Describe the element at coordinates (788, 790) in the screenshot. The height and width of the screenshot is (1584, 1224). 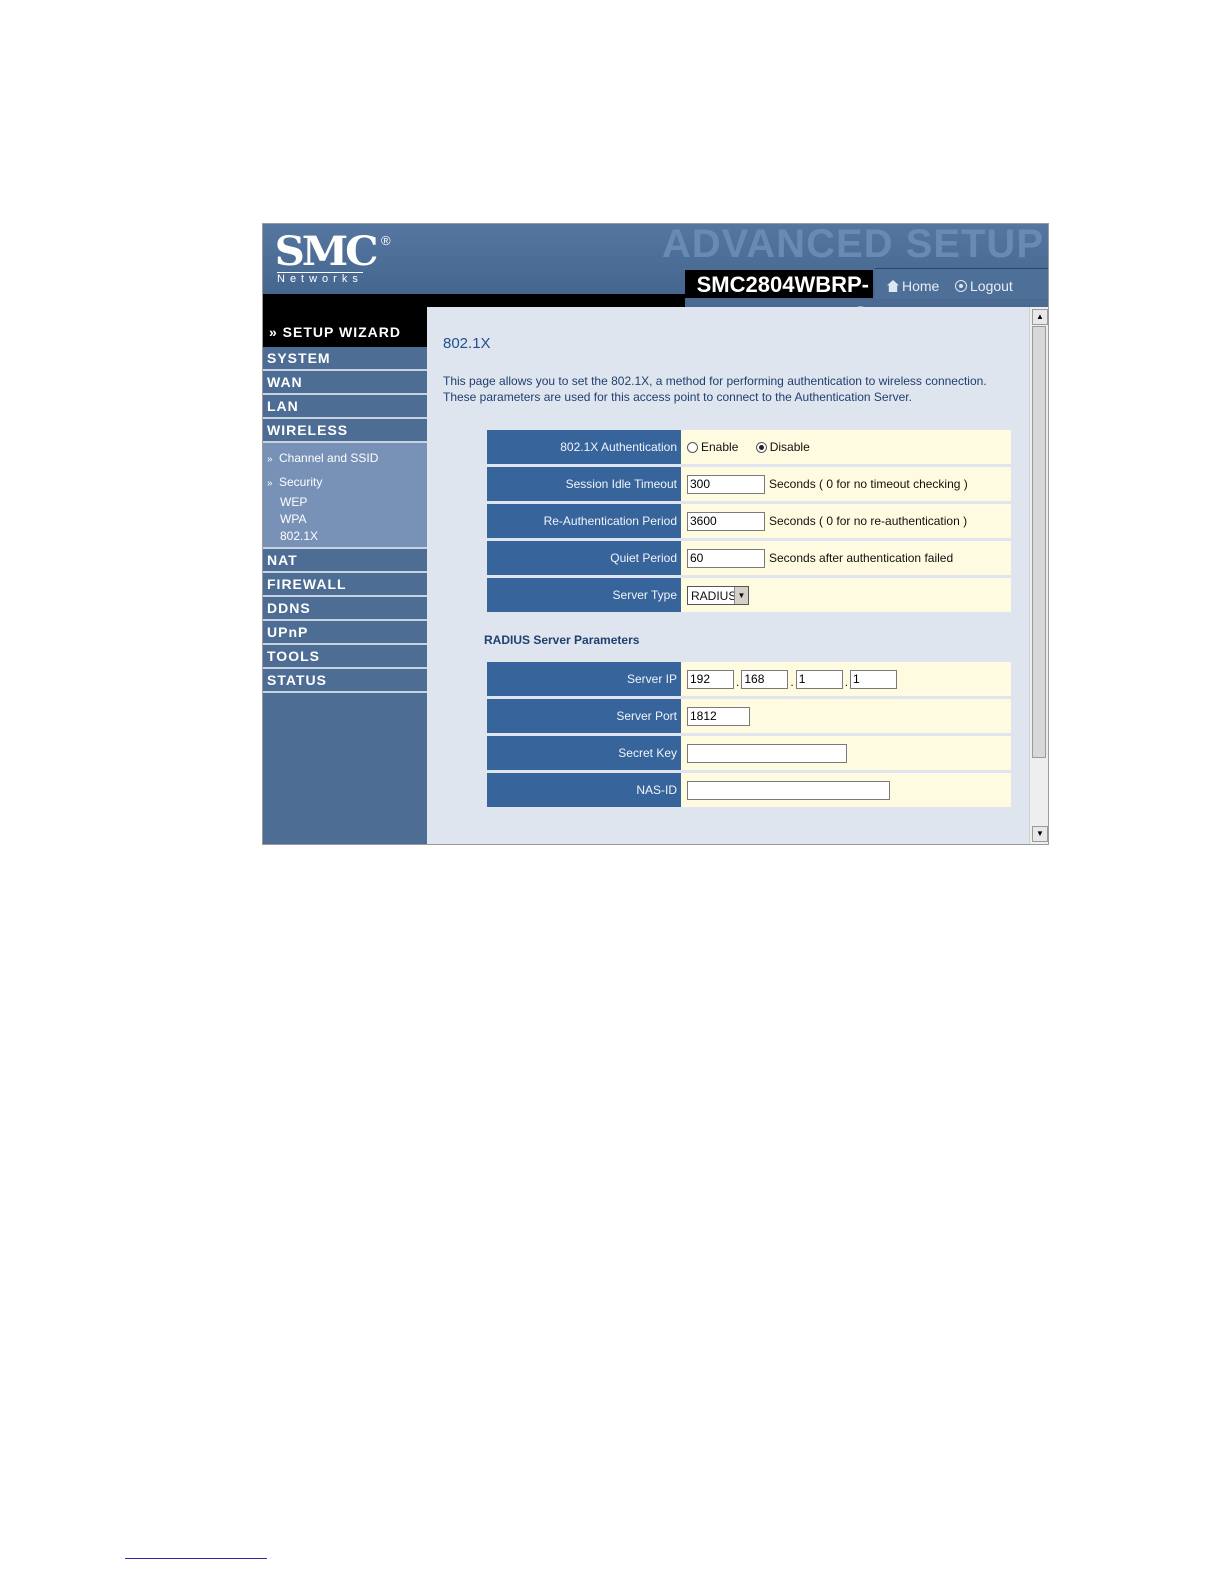
I see `nas-id-input` at that location.